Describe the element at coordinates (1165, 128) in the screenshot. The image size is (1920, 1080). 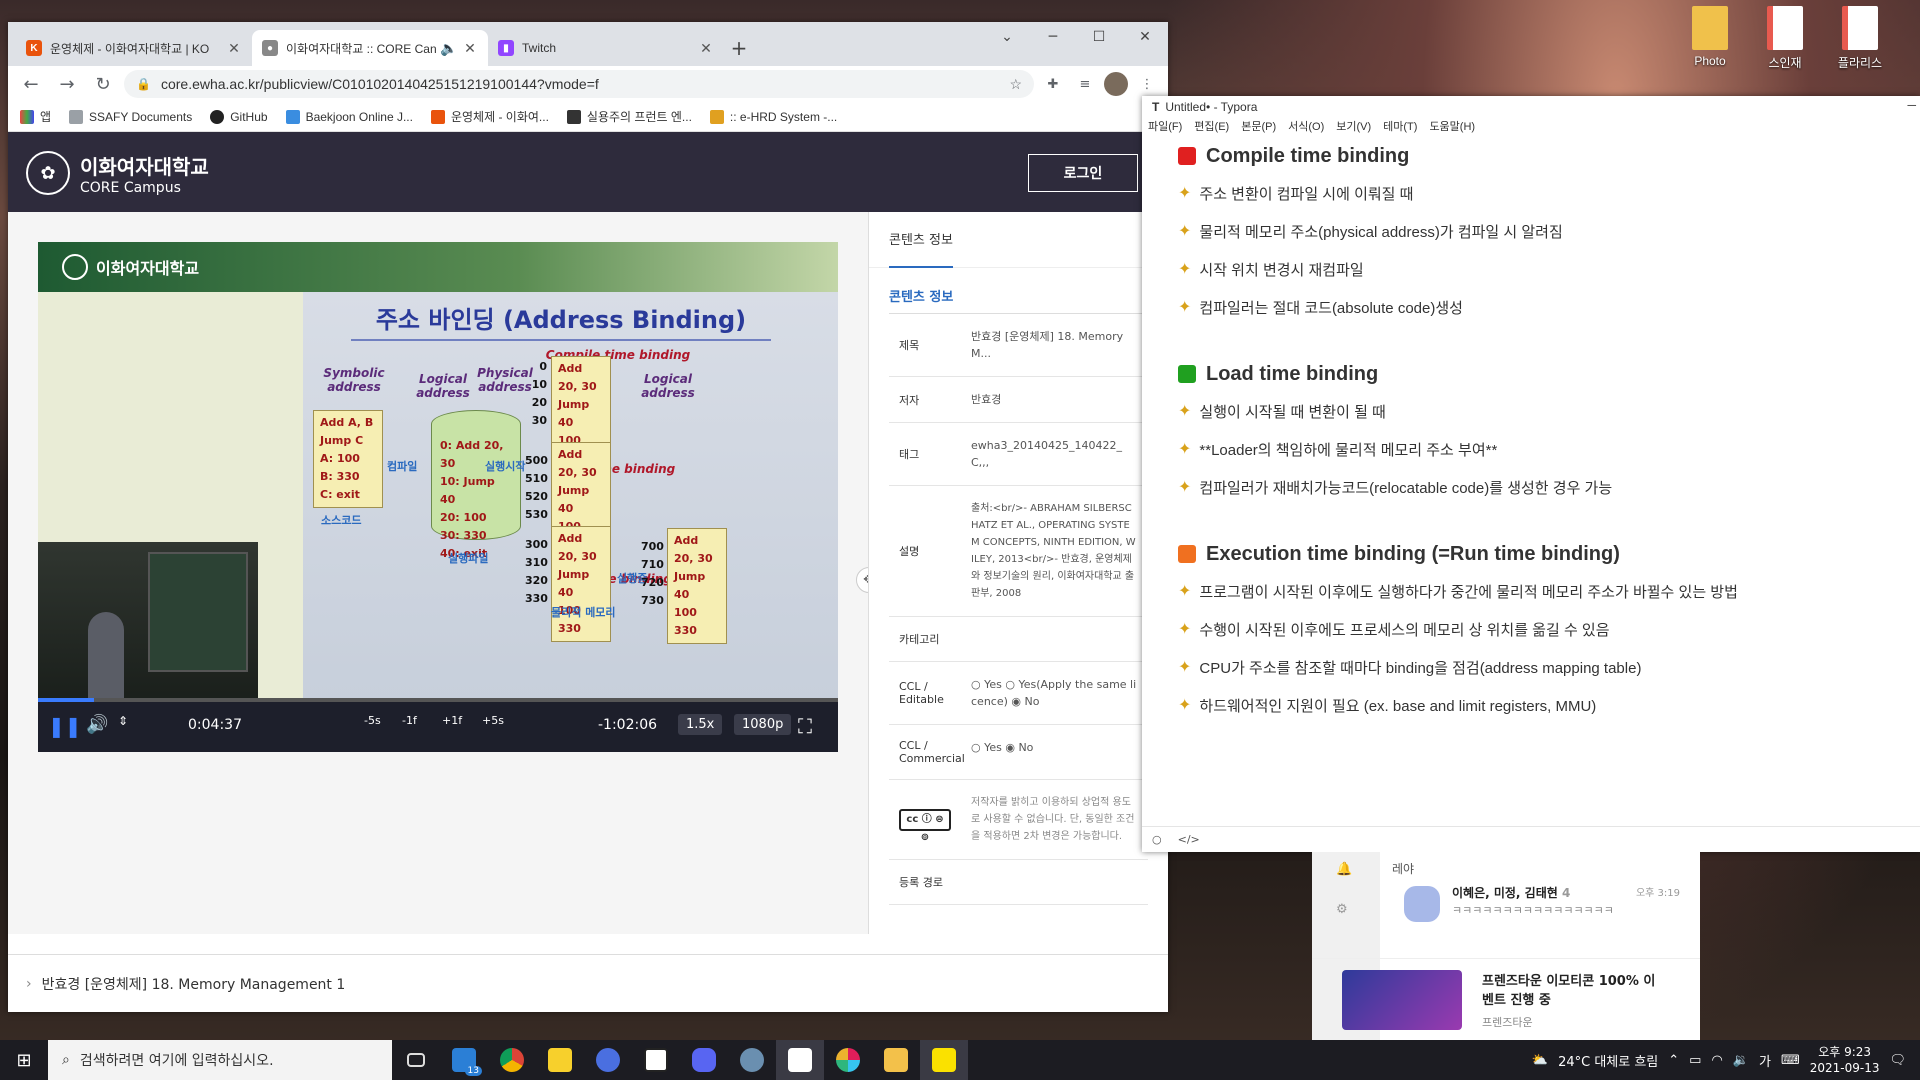
I see `menu-file: 파일(F)` at that location.